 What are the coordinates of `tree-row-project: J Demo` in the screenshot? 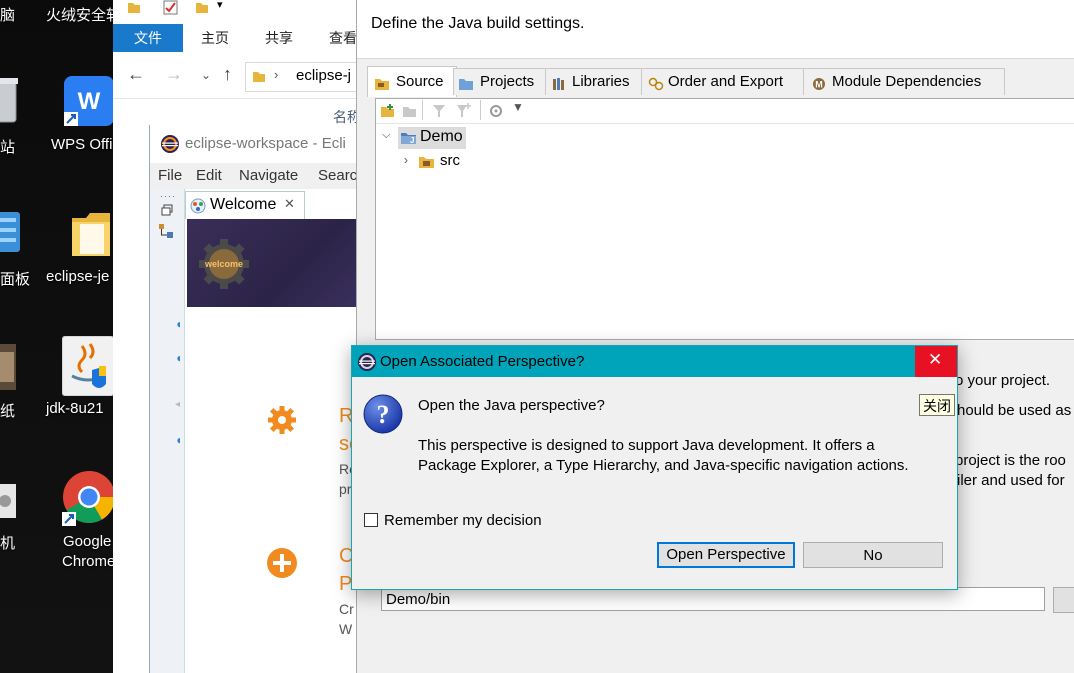 It's located at (432, 138).